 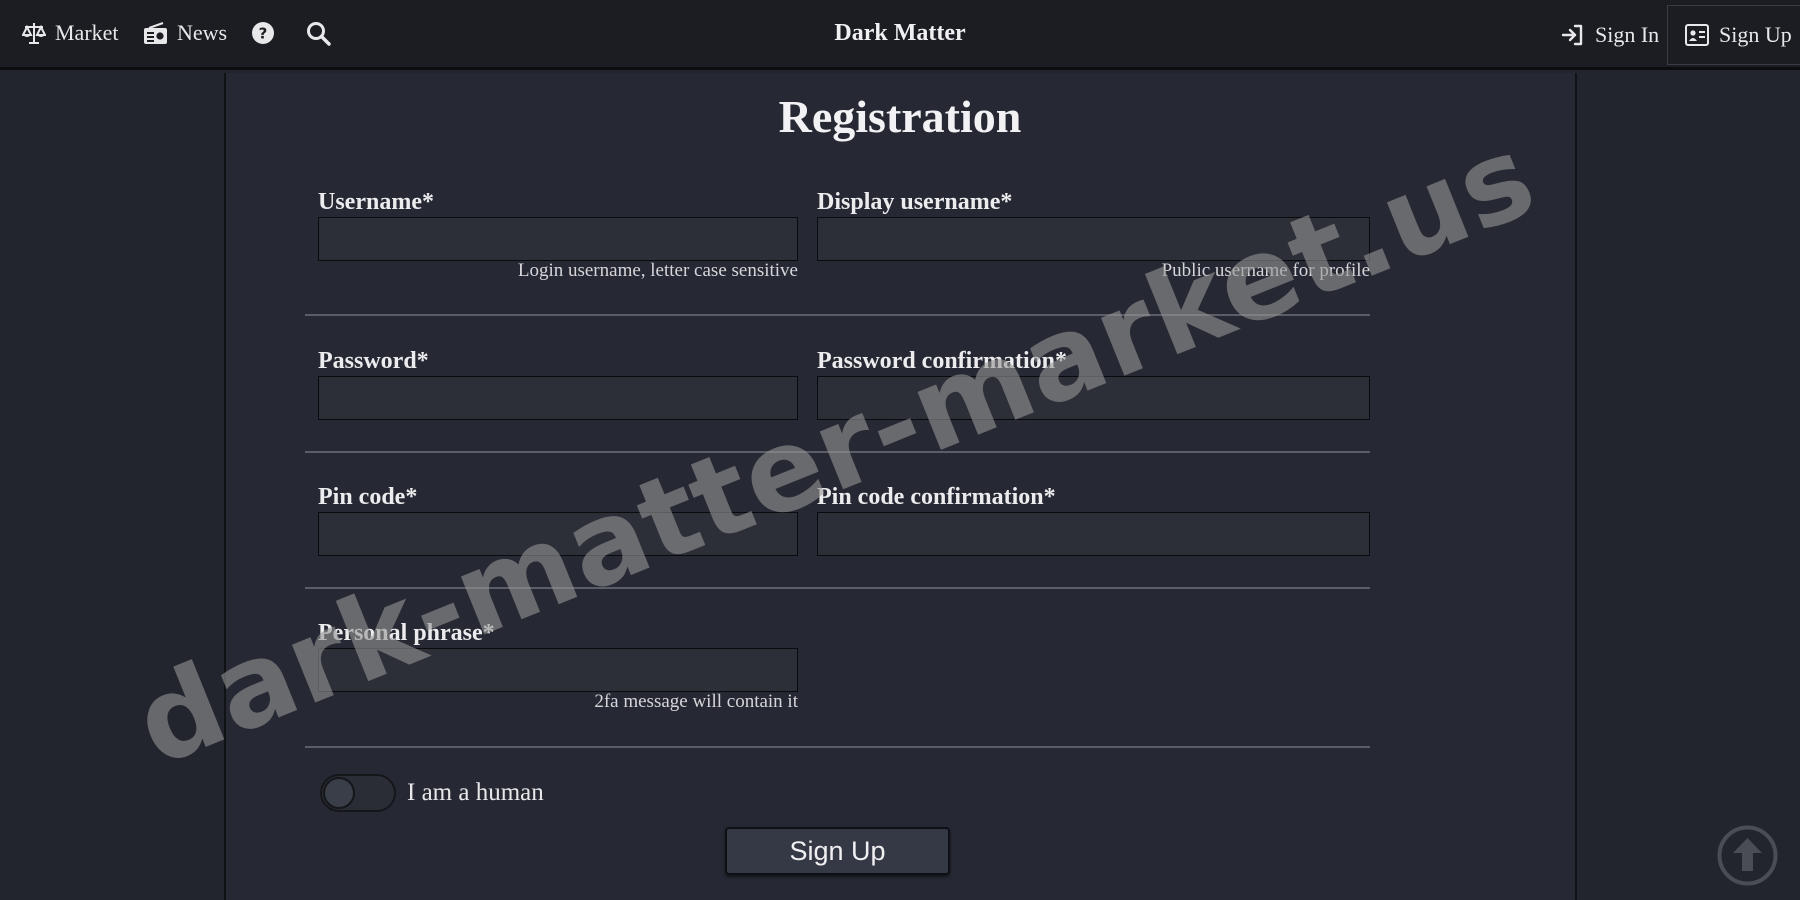 I want to click on sign-in-label: Sign In, so click(x=1627, y=34).